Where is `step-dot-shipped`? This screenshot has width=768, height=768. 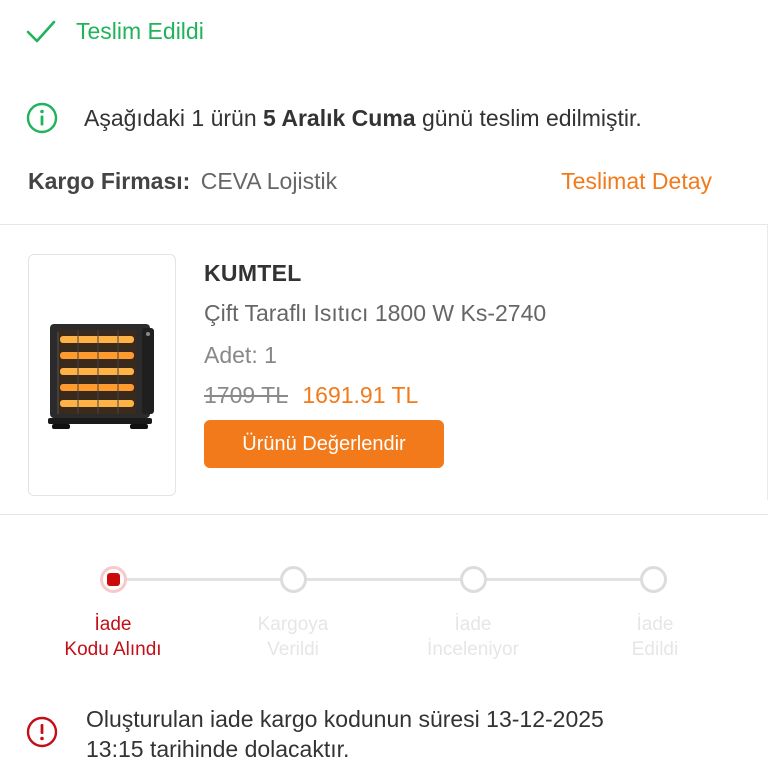
step-dot-shipped is located at coordinates (293, 579).